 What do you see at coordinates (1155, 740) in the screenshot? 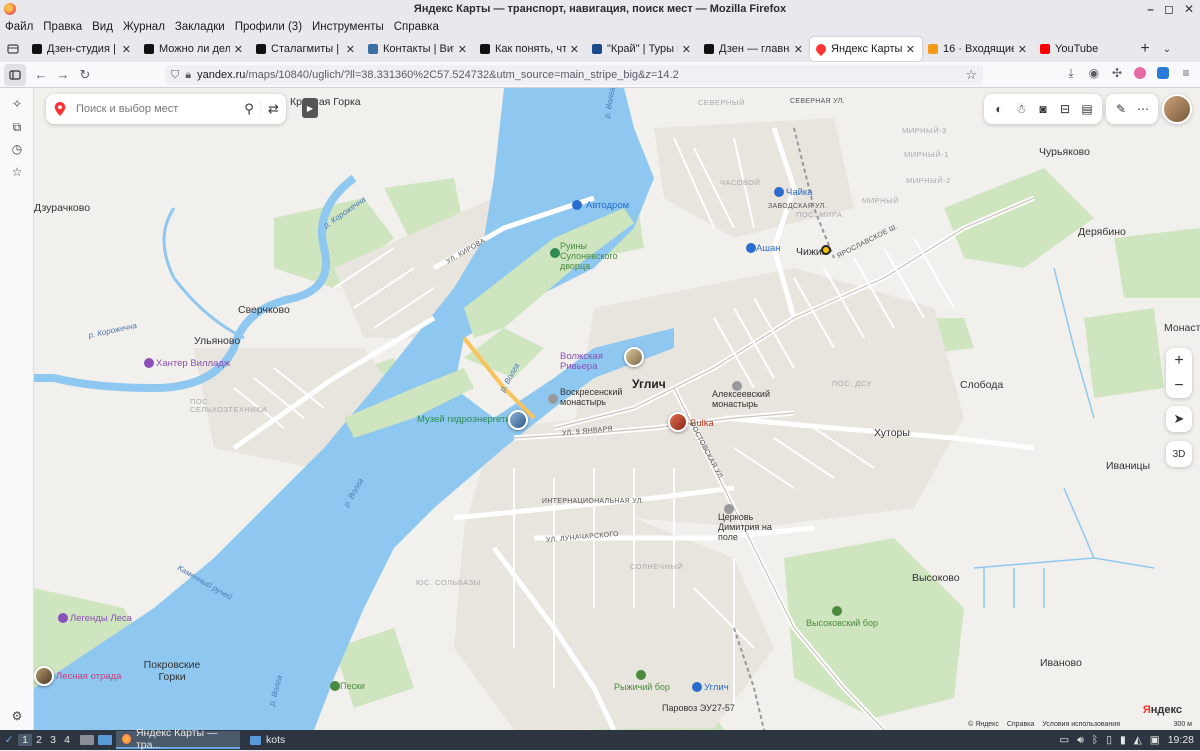
I see `power-icon: ▣` at bounding box center [1155, 740].